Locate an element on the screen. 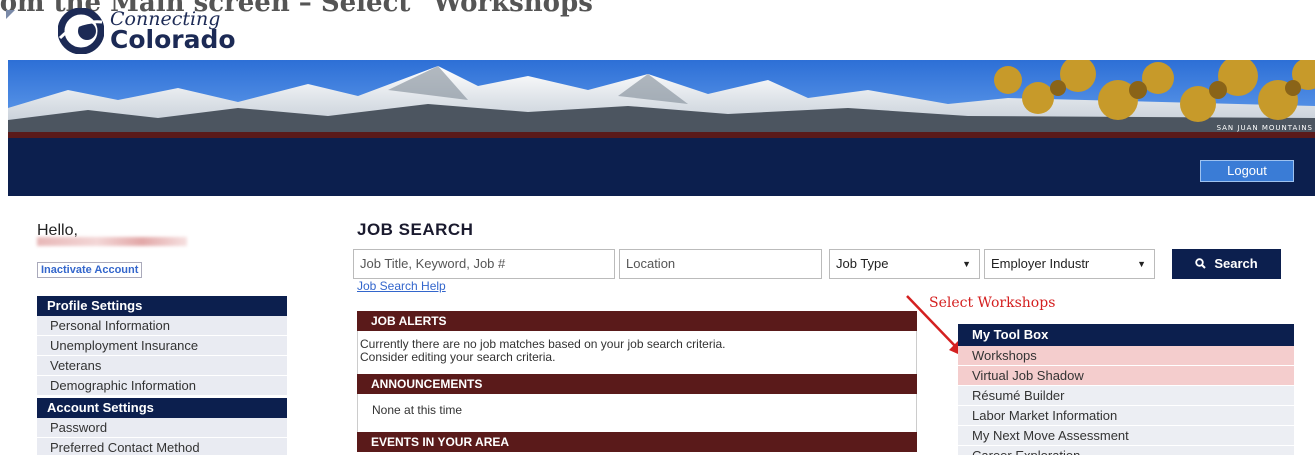 The height and width of the screenshot is (455, 1315). employer-industry-dropdown-icon: ▼ is located at coordinates (1141, 264).